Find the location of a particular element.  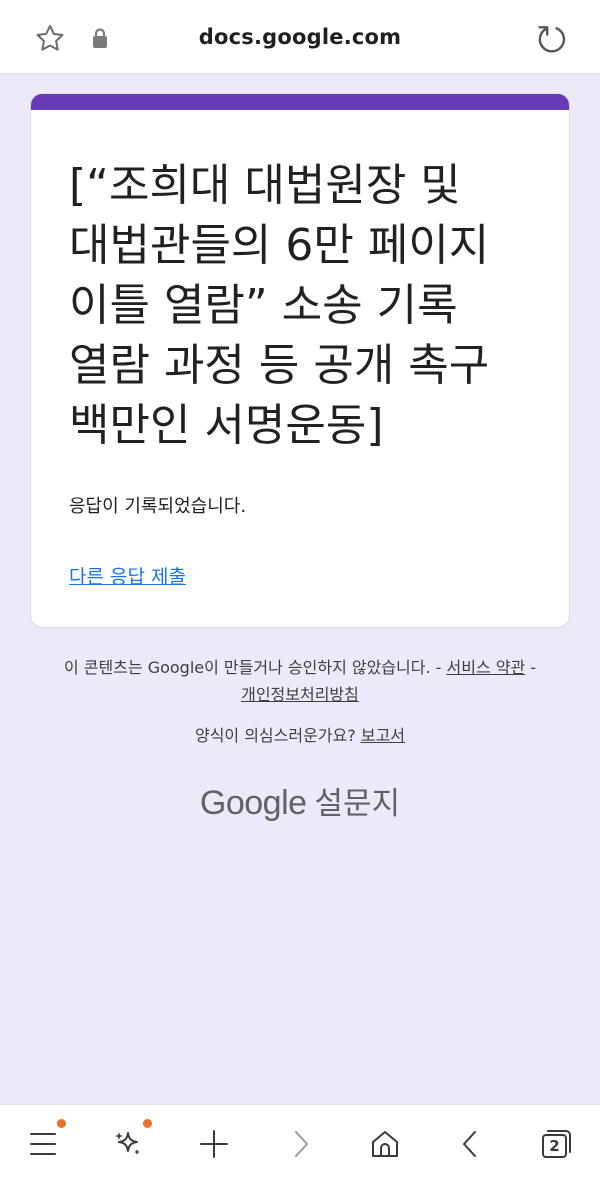

report-link: 보고서 is located at coordinates (383, 735).